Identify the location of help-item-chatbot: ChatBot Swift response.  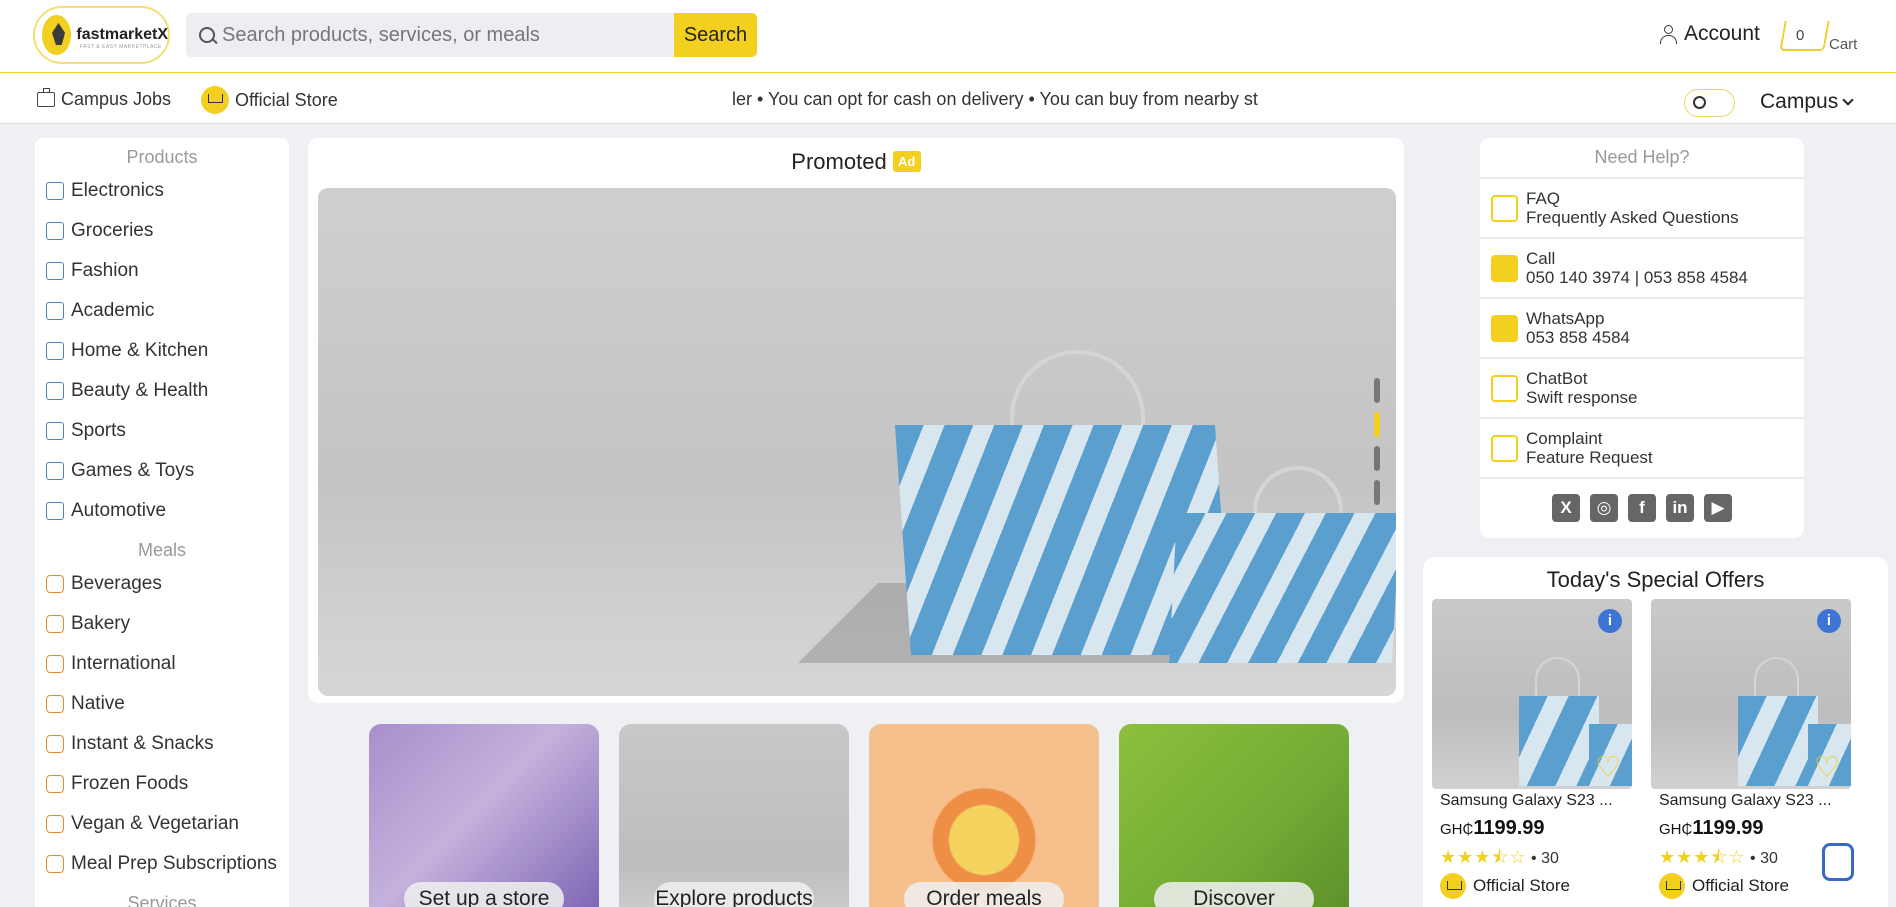
(1642, 387).